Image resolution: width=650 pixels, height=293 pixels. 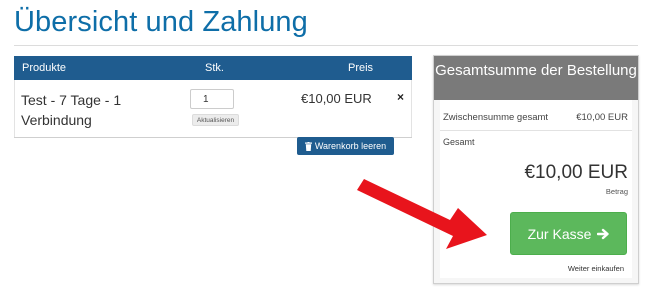 What do you see at coordinates (361, 68) in the screenshot?
I see `column-header-price: Preis` at bounding box center [361, 68].